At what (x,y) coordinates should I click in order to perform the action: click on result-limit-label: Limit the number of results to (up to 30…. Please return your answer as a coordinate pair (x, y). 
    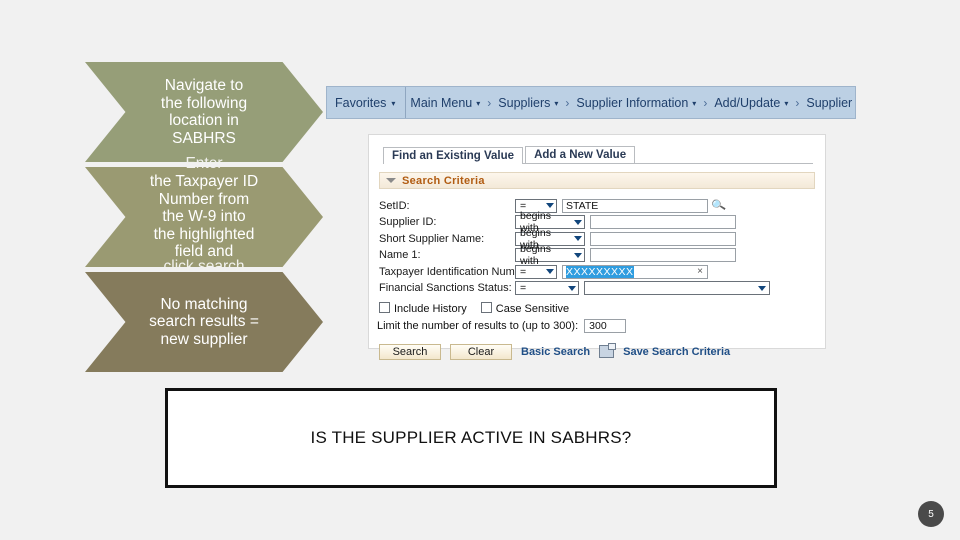
    Looking at the image, I should click on (478, 325).